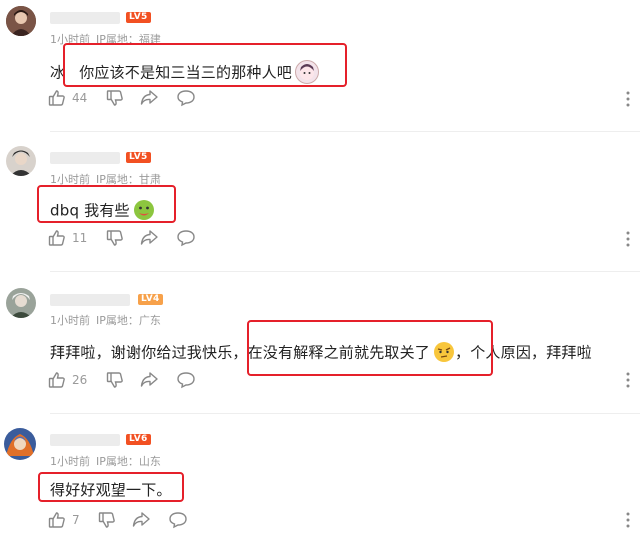 The image size is (640, 550). I want to click on like-count: 11, so click(80, 238).